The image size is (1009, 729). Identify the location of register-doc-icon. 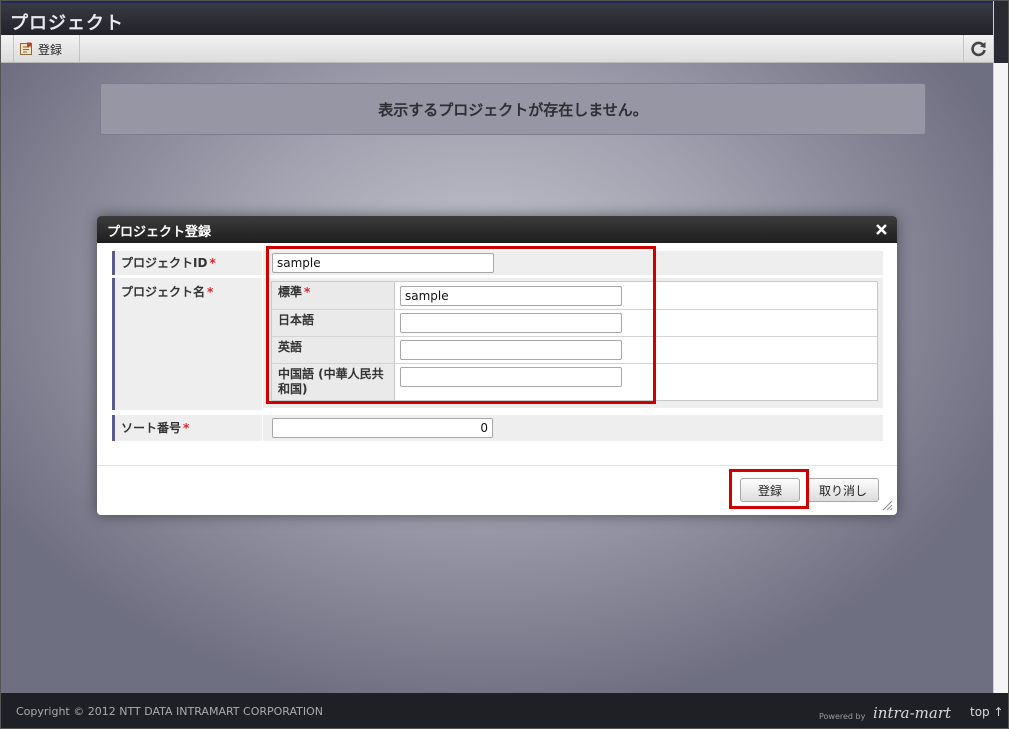
(26, 48).